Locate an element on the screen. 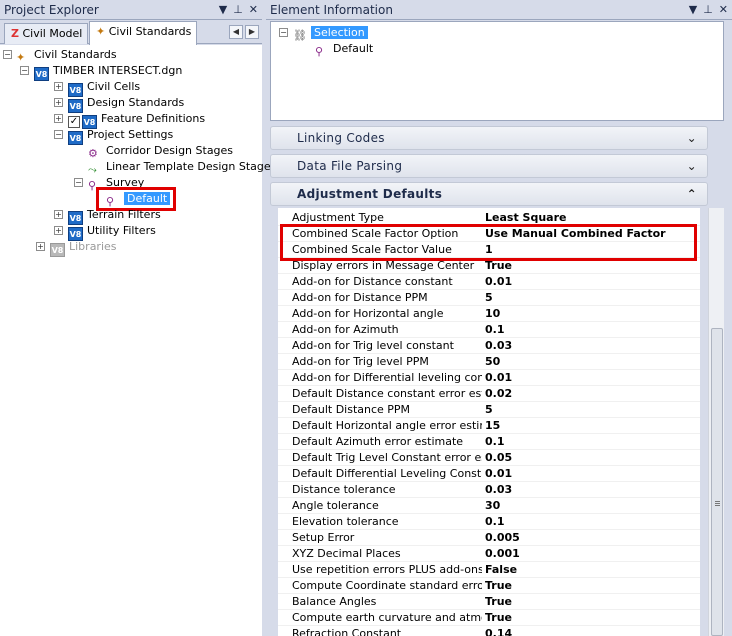 The image size is (732, 636). property-row: XYZ Decimal Places 0.001 is located at coordinates (489, 554).